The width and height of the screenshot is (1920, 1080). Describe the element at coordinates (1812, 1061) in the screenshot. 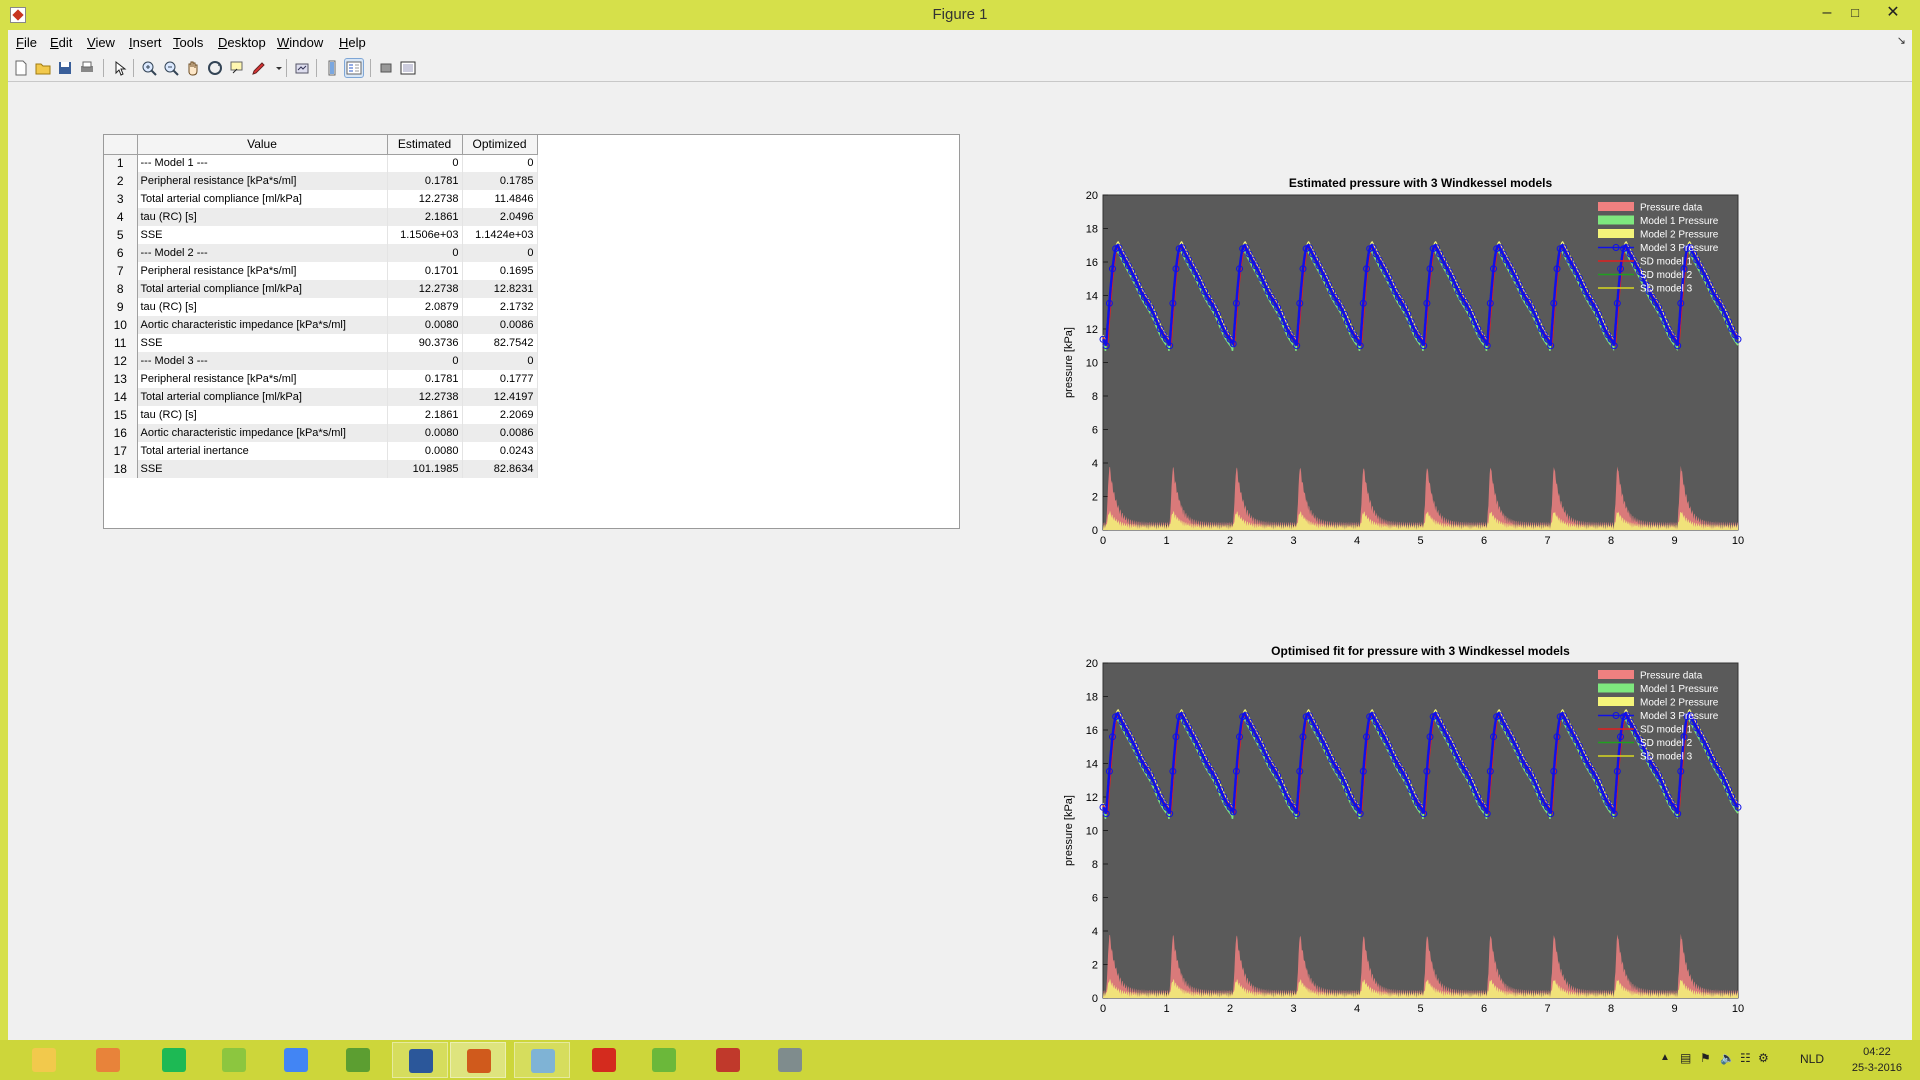

I see `language-indicator: NLD` at that location.